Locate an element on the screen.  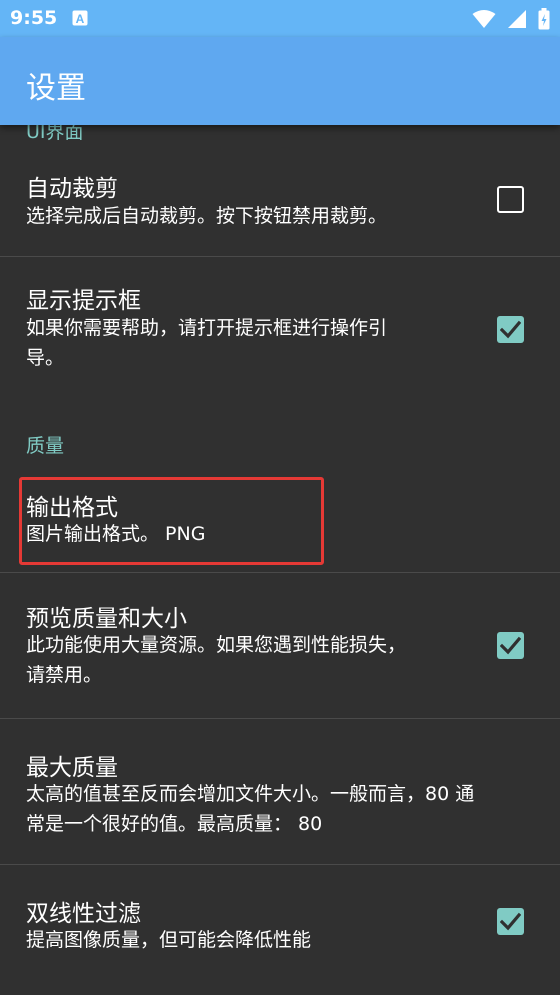
status-icons is located at coordinates (508, 19).